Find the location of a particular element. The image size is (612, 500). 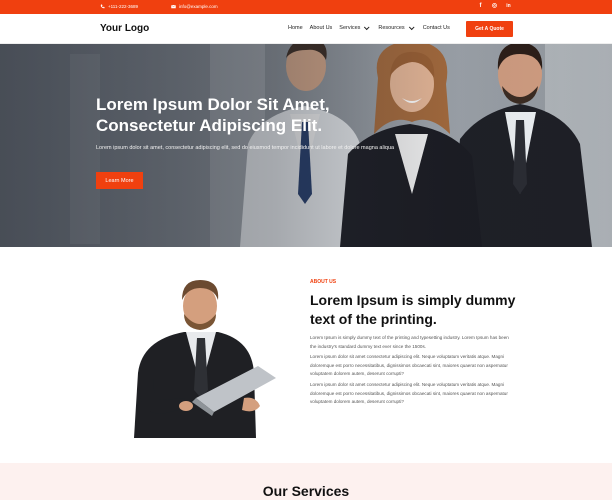

phone-number: +111-222-3689 is located at coordinates (123, 6).